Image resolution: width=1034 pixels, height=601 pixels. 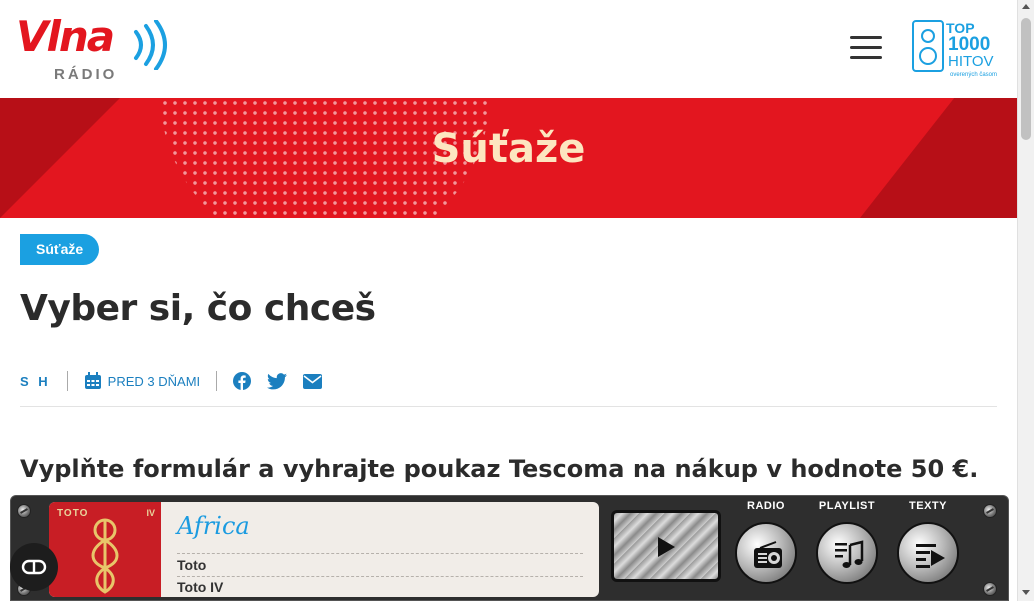 I want to click on texty-button-label: TEXTY, so click(x=928, y=506).